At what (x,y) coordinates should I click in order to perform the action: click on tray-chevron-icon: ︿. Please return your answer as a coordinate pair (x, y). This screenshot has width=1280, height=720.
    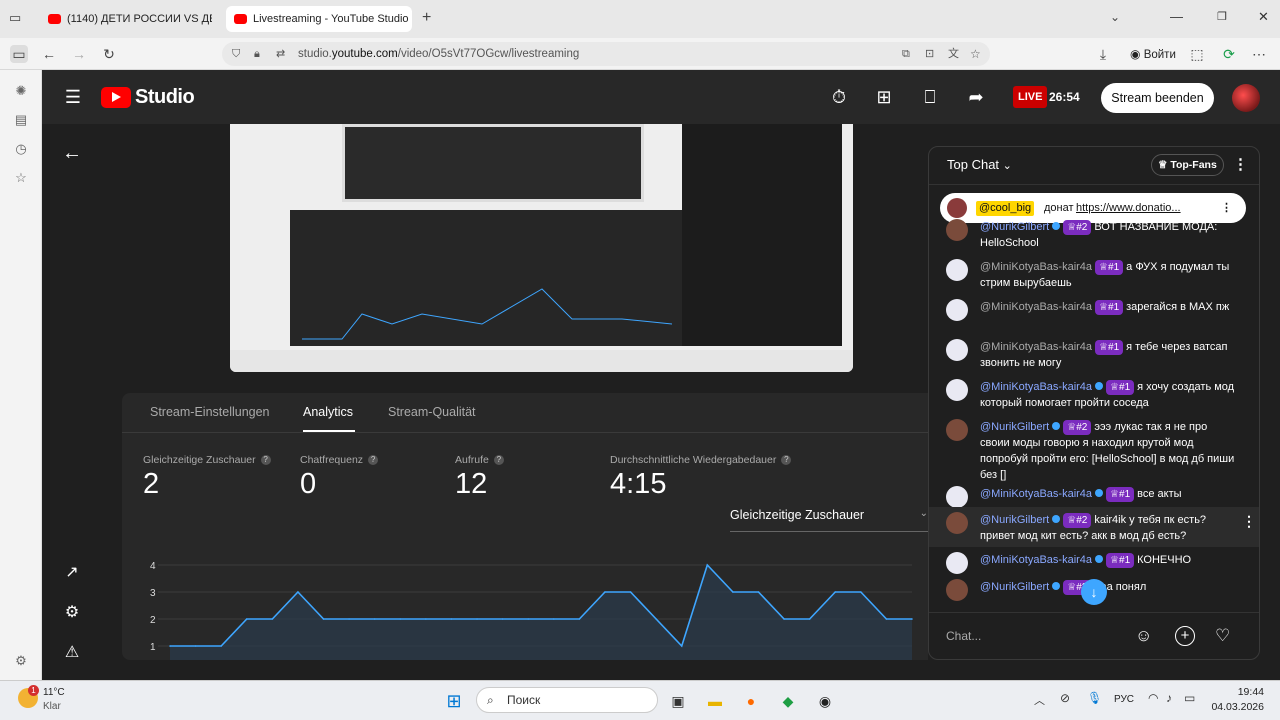
    Looking at the image, I should click on (1039, 700).